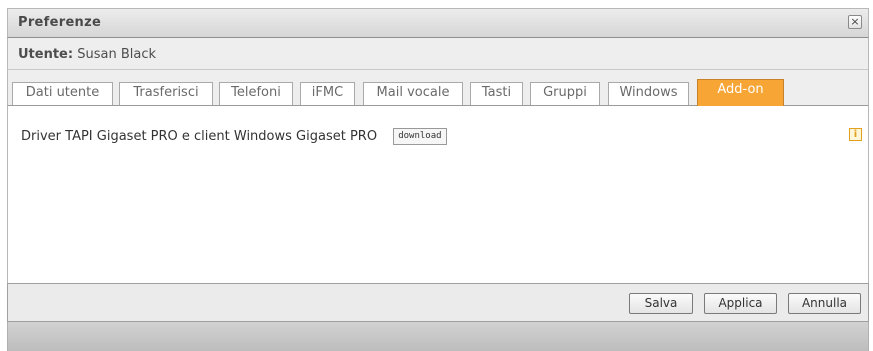 The width and height of the screenshot is (873, 351). Describe the element at coordinates (116, 54) in the screenshot. I see `user-name: Susan Black` at that location.